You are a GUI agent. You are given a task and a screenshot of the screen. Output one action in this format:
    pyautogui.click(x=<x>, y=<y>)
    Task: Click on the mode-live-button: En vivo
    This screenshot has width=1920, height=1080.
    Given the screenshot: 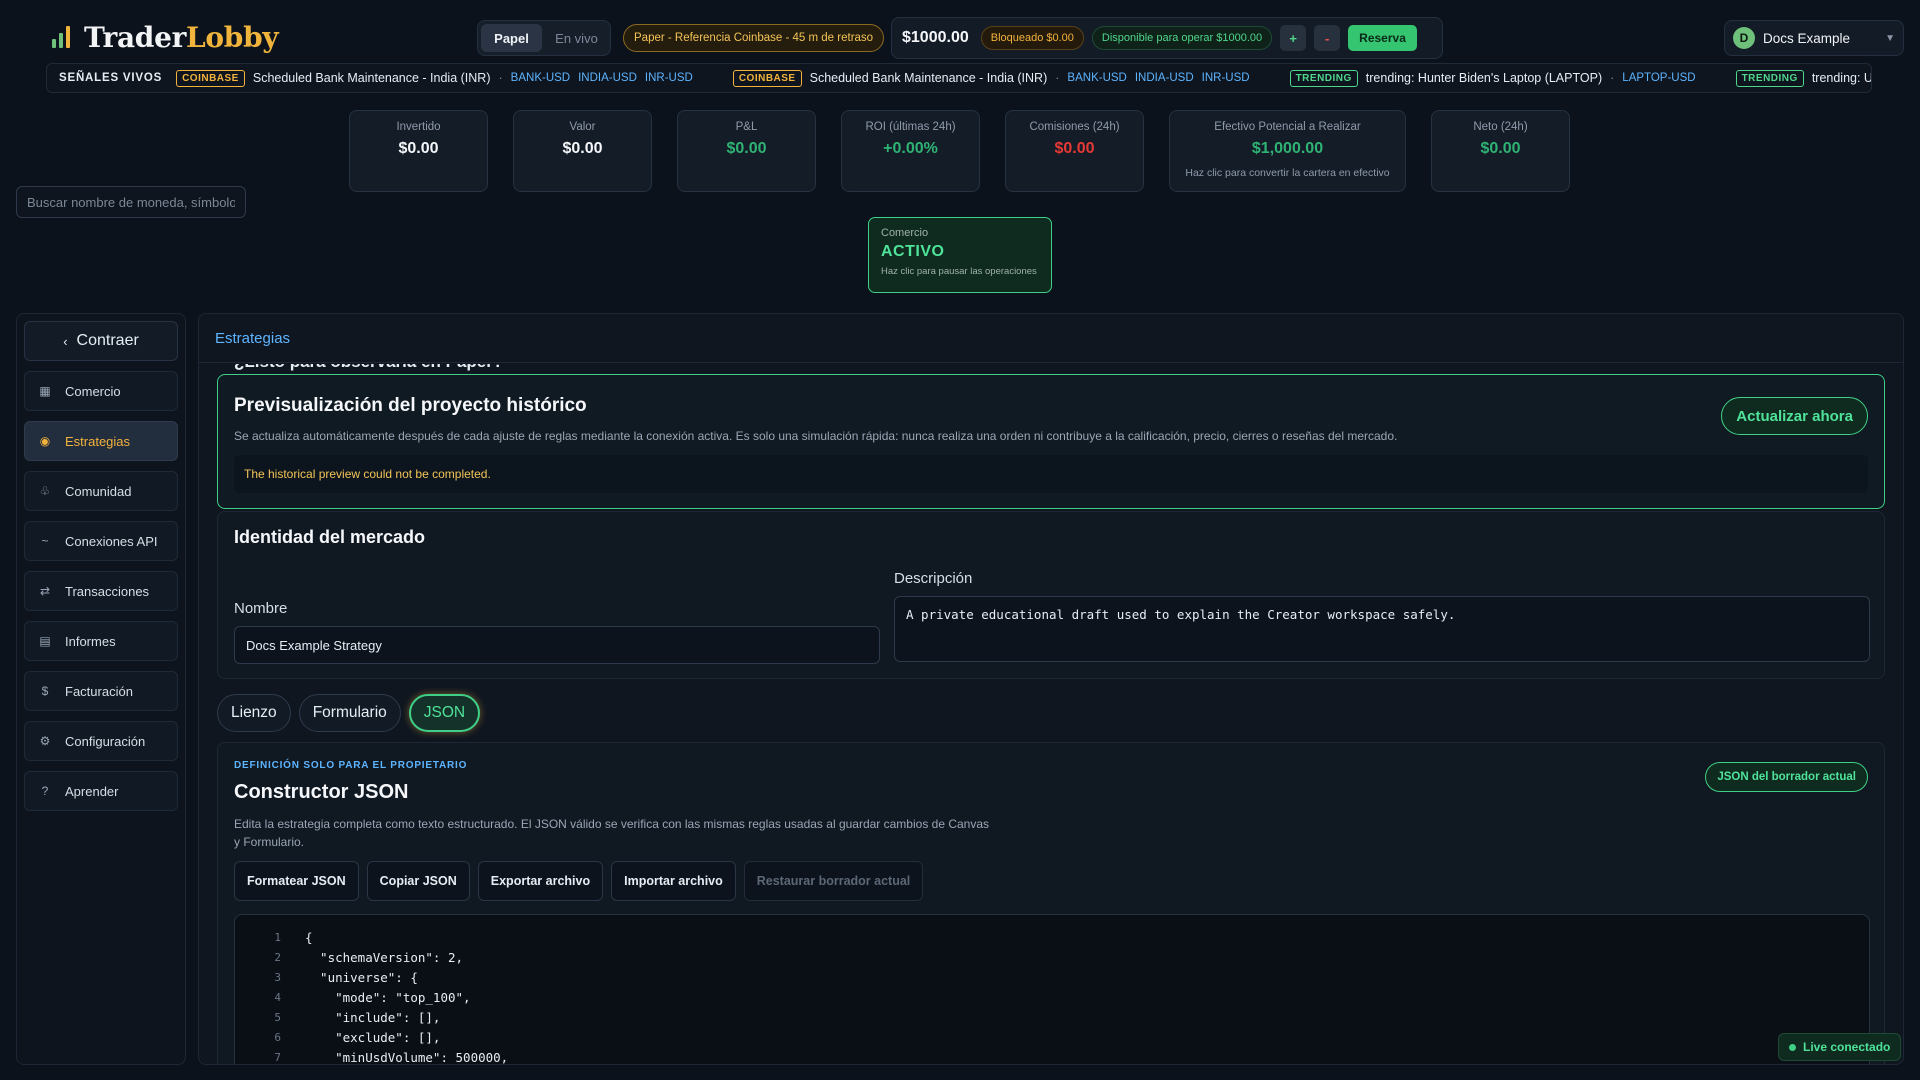 What is the action you would take?
    pyautogui.click(x=576, y=38)
    